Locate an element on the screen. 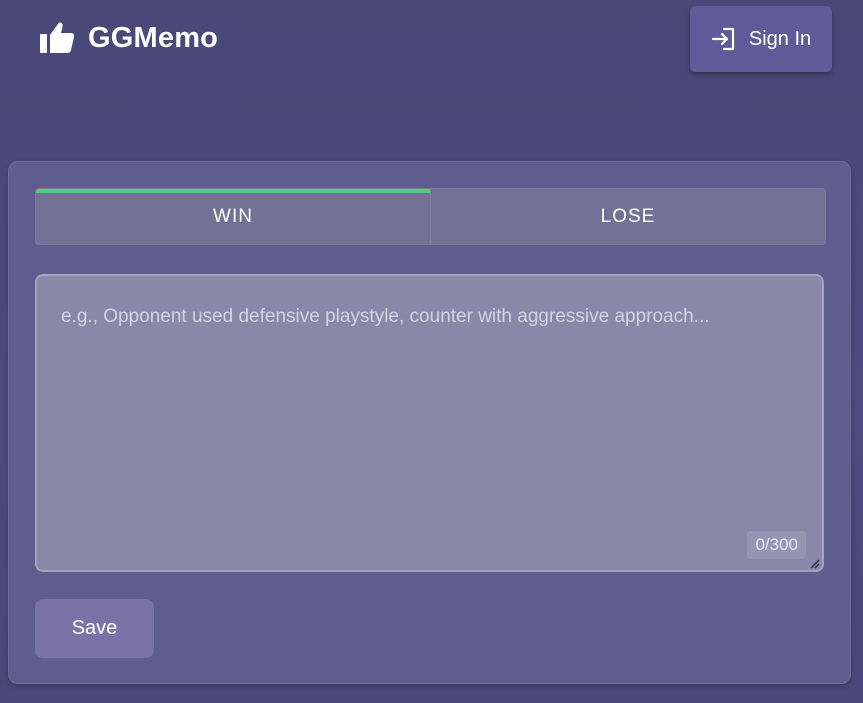 The image size is (863, 703). tab-win: WIN is located at coordinates (233, 216).